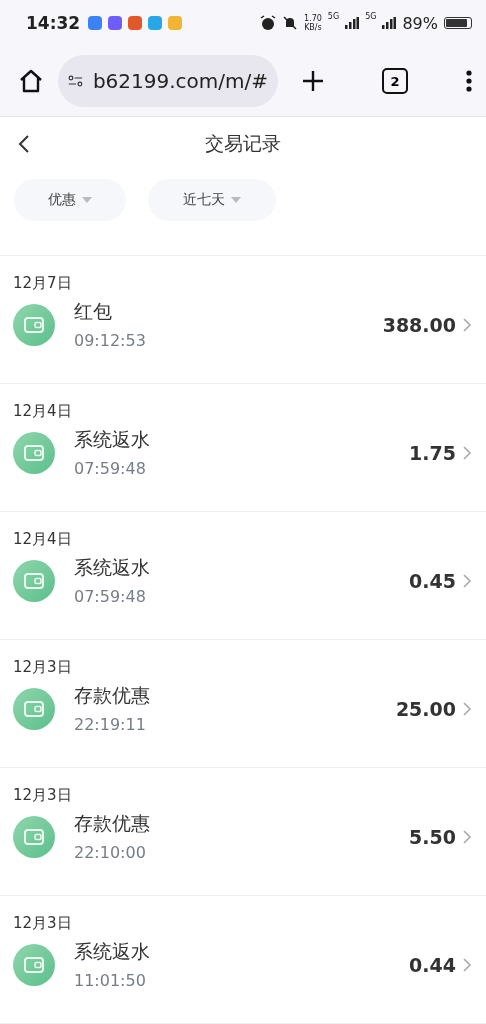  I want to click on url-text: b62199.com/m/#, so click(180, 81).